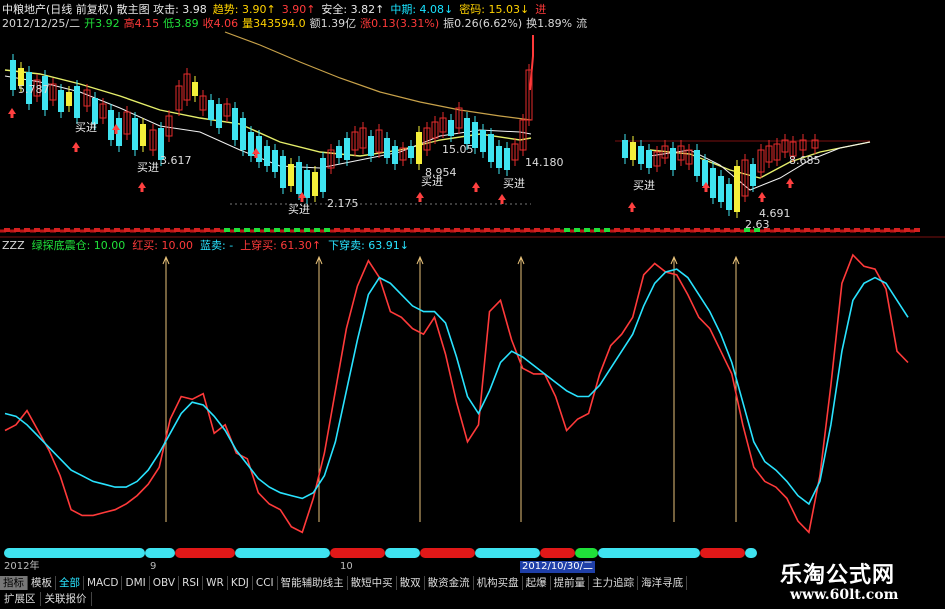 The width and height of the screenshot is (945, 609). Describe the element at coordinates (805, 160) in the screenshot. I see `price-label: 8.685` at that location.